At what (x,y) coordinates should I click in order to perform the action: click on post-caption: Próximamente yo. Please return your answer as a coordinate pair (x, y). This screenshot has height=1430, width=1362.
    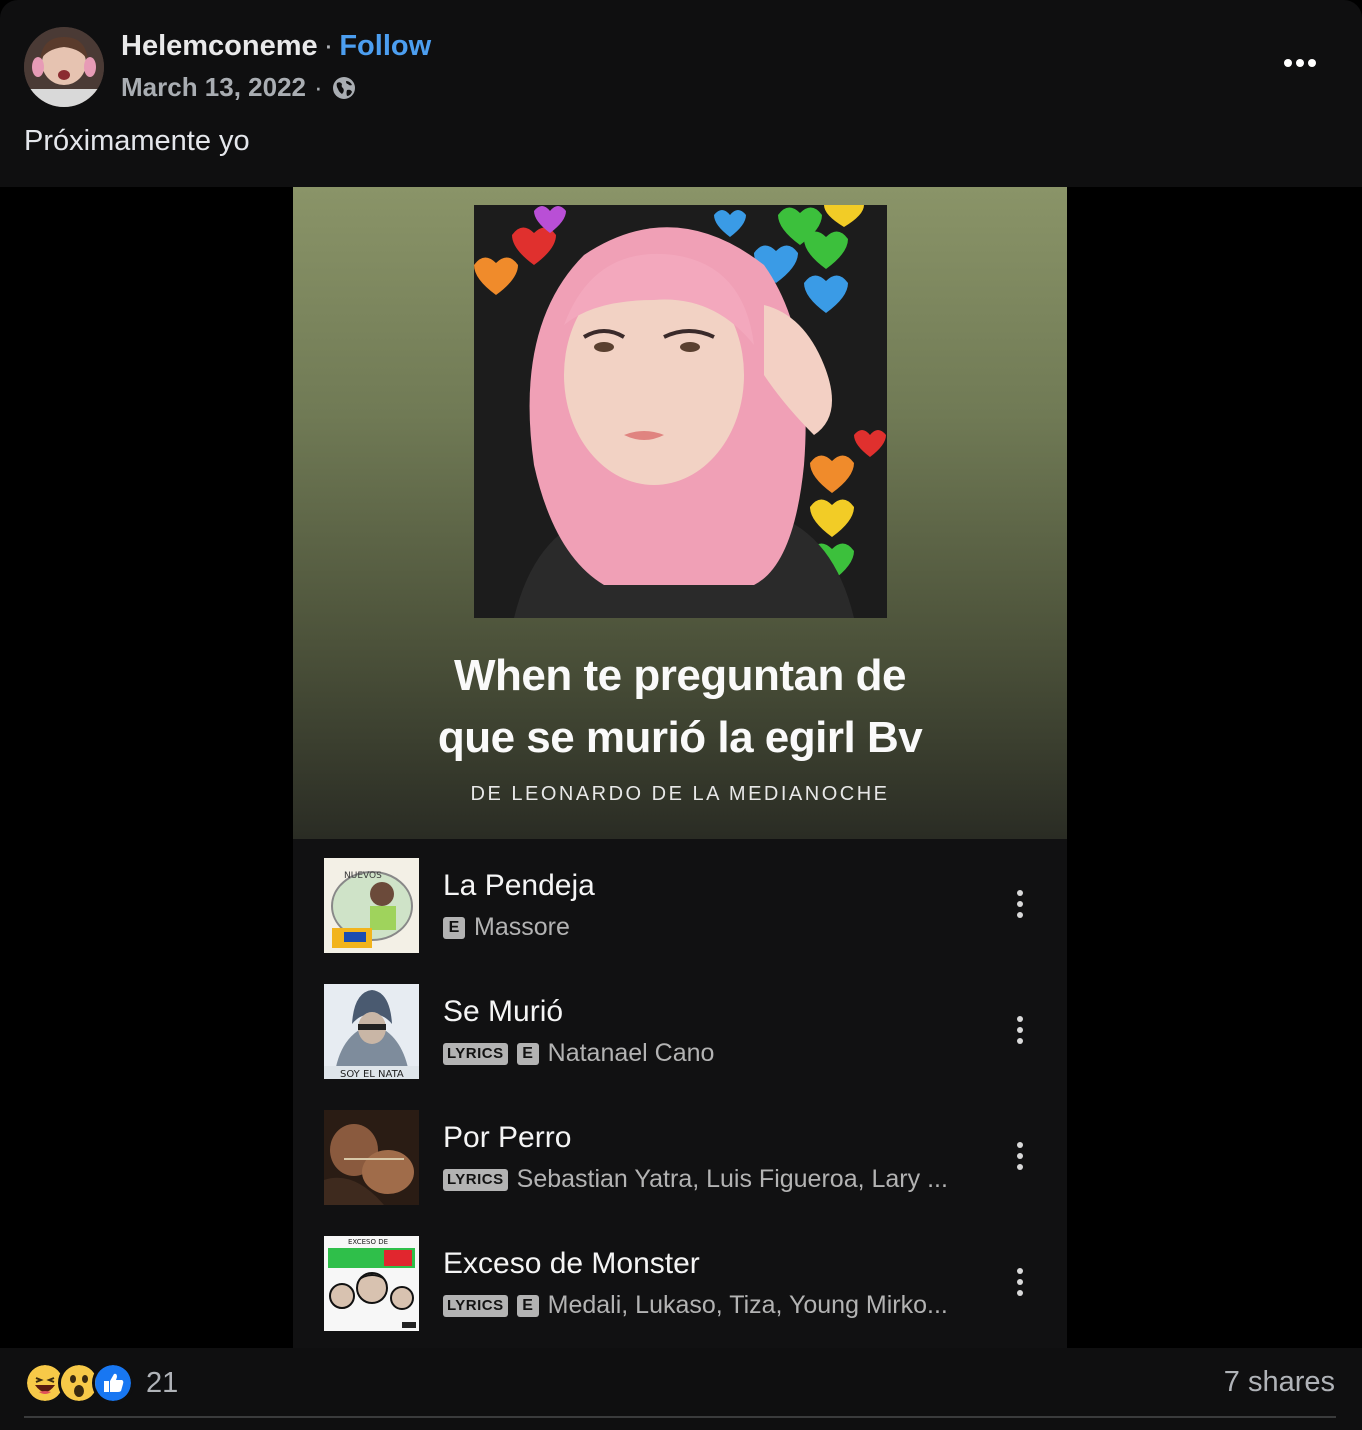
    Looking at the image, I should click on (137, 141).